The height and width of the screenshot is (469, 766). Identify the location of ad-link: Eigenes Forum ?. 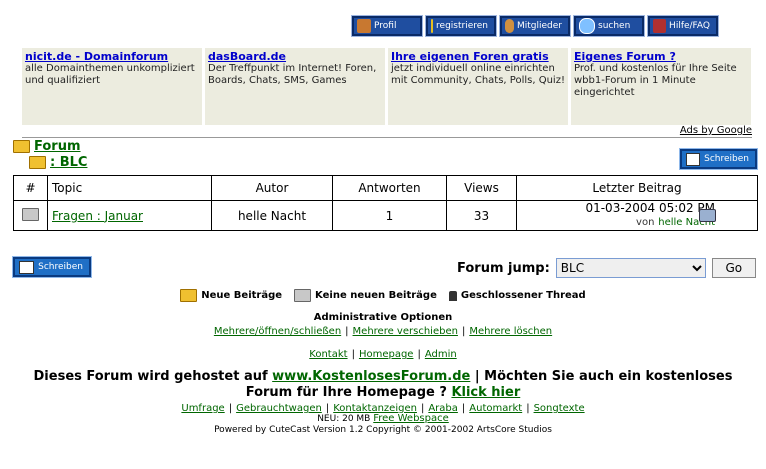
(661, 57).